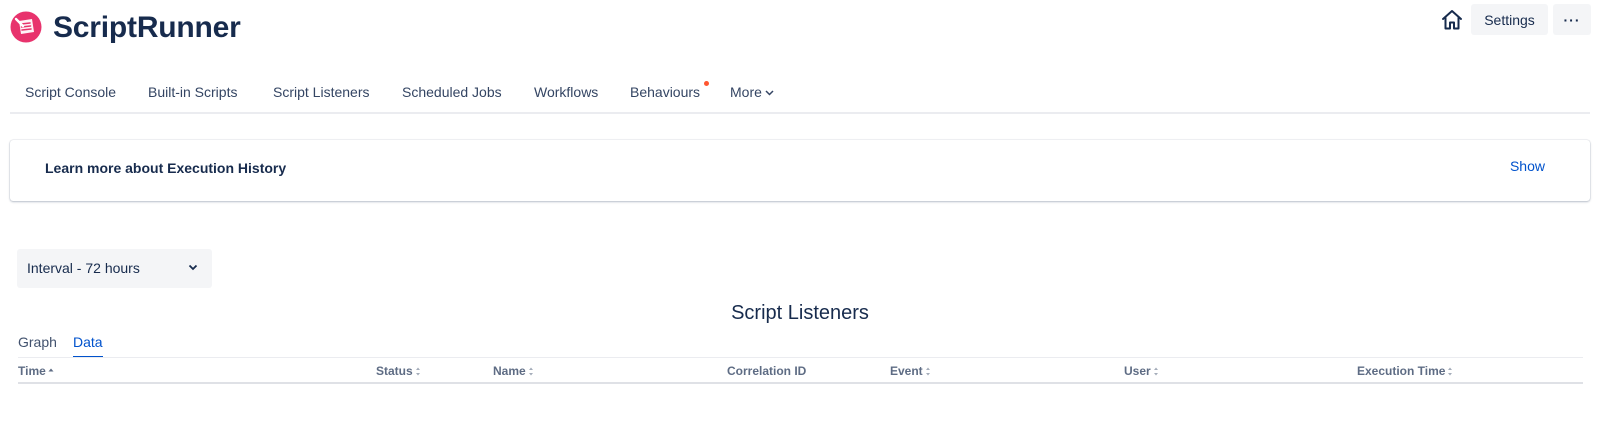 The width and height of the screenshot is (1600, 422). I want to click on panel-title: Learn more about Execution History, so click(166, 168).